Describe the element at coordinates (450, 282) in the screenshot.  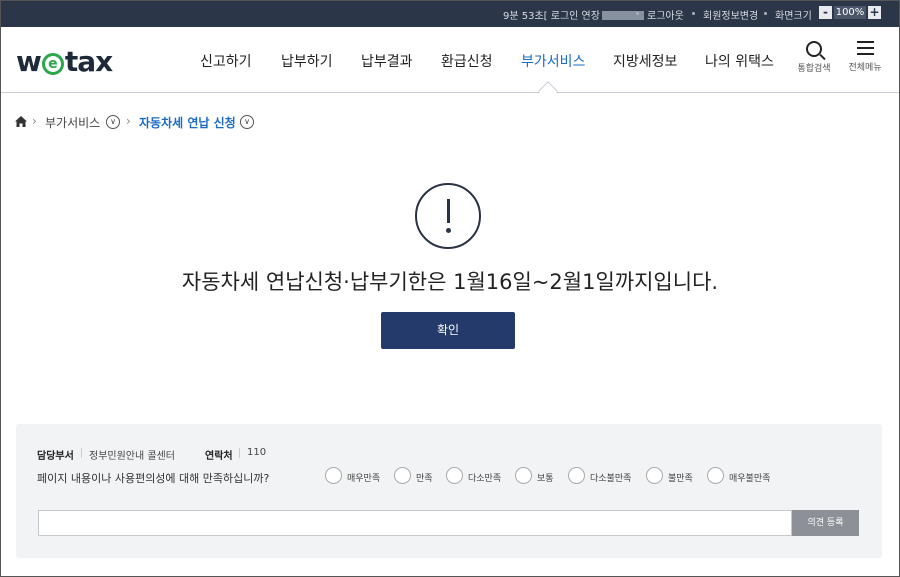
I see `alert-message: 자동차세 연납신청·납부기한은 1월16일~2월1일까지입니다.` at that location.